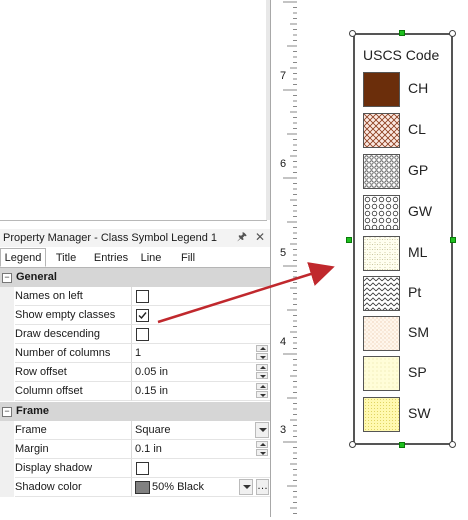  Describe the element at coordinates (381, 293) in the screenshot. I see `swatch-pt` at that location.